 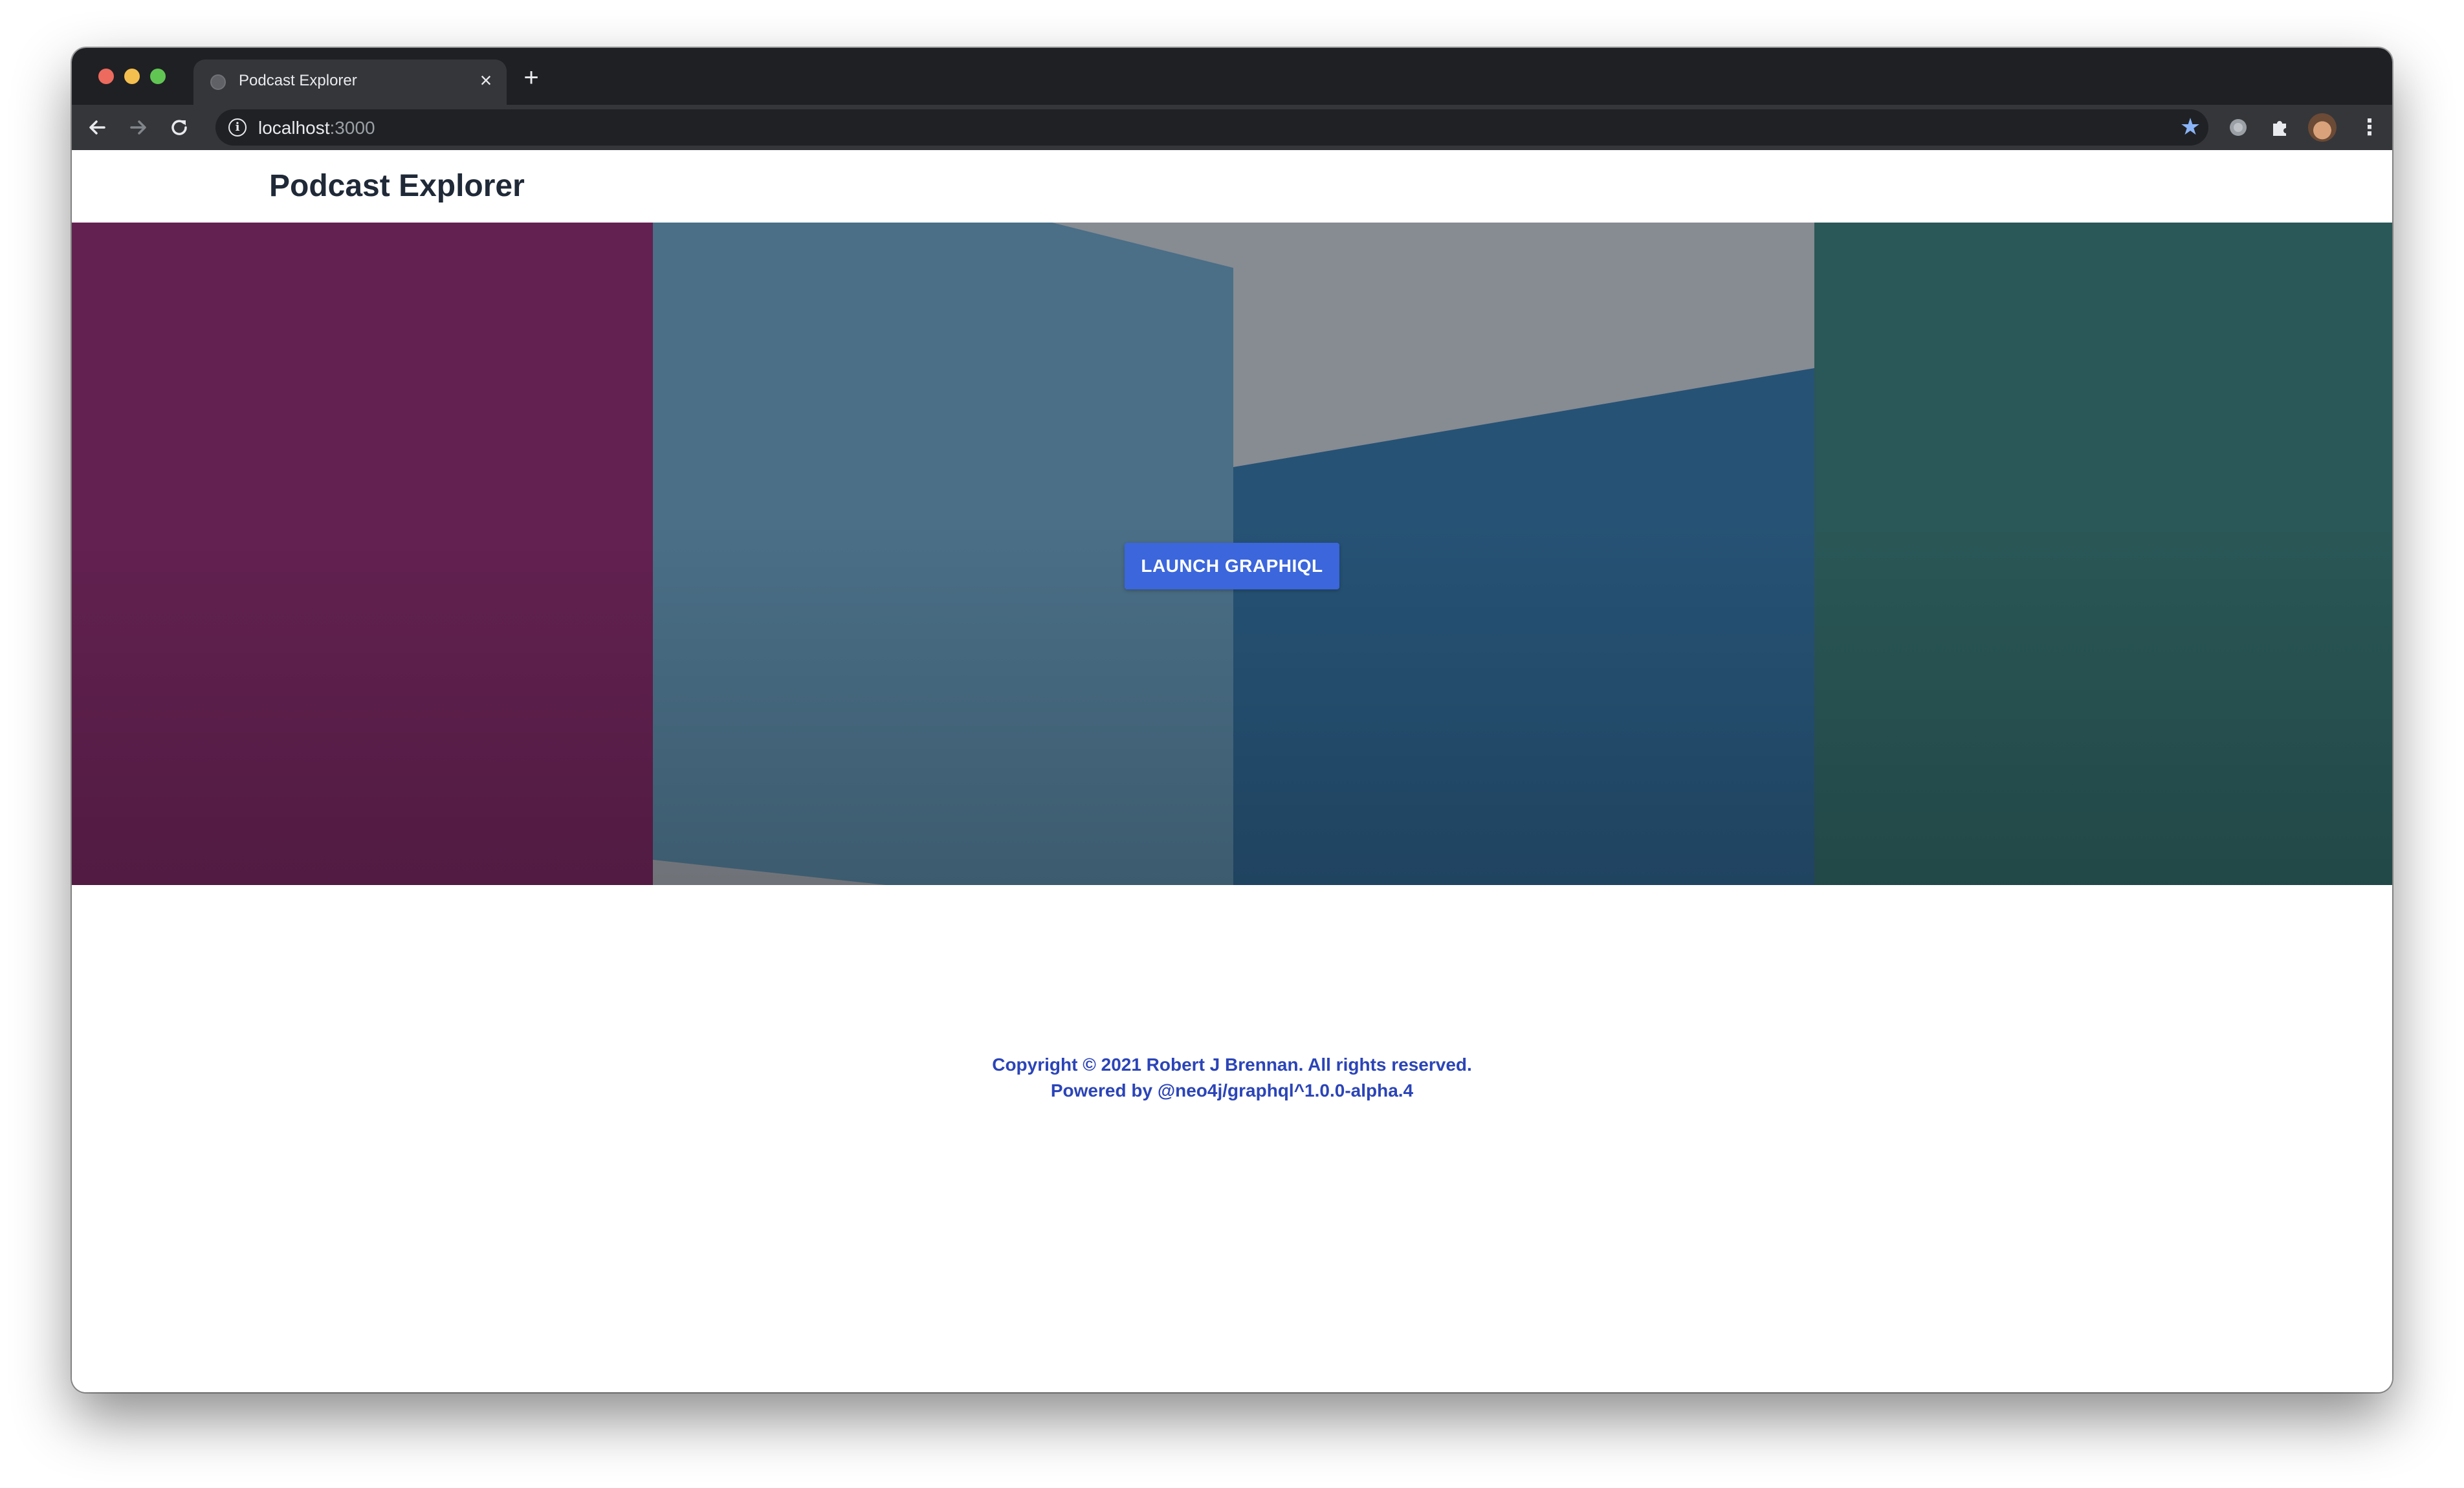 I want to click on back-arrow-icon, so click(x=98, y=127).